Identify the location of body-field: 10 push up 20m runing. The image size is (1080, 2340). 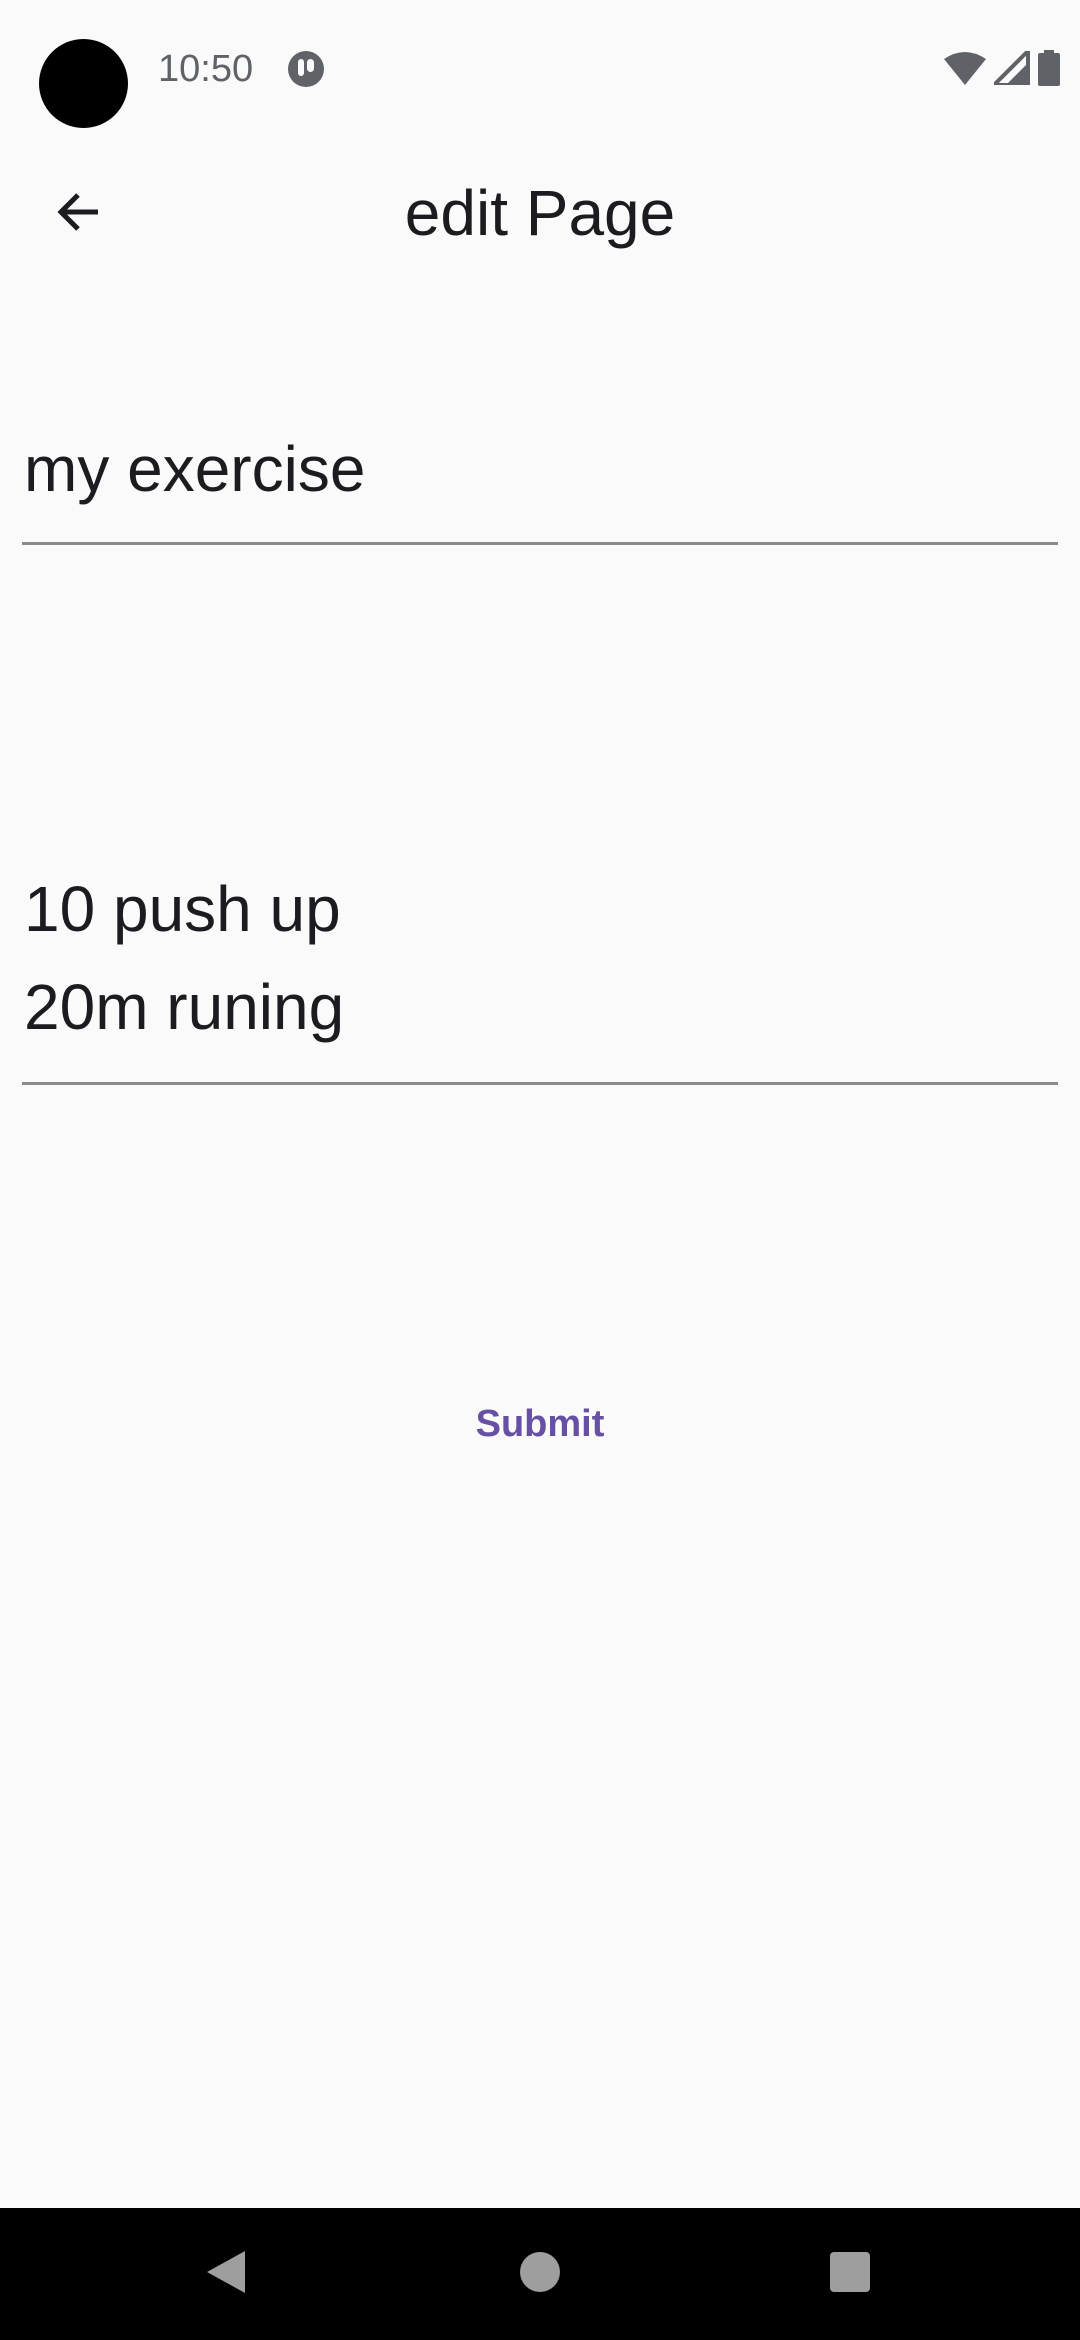
(540, 972).